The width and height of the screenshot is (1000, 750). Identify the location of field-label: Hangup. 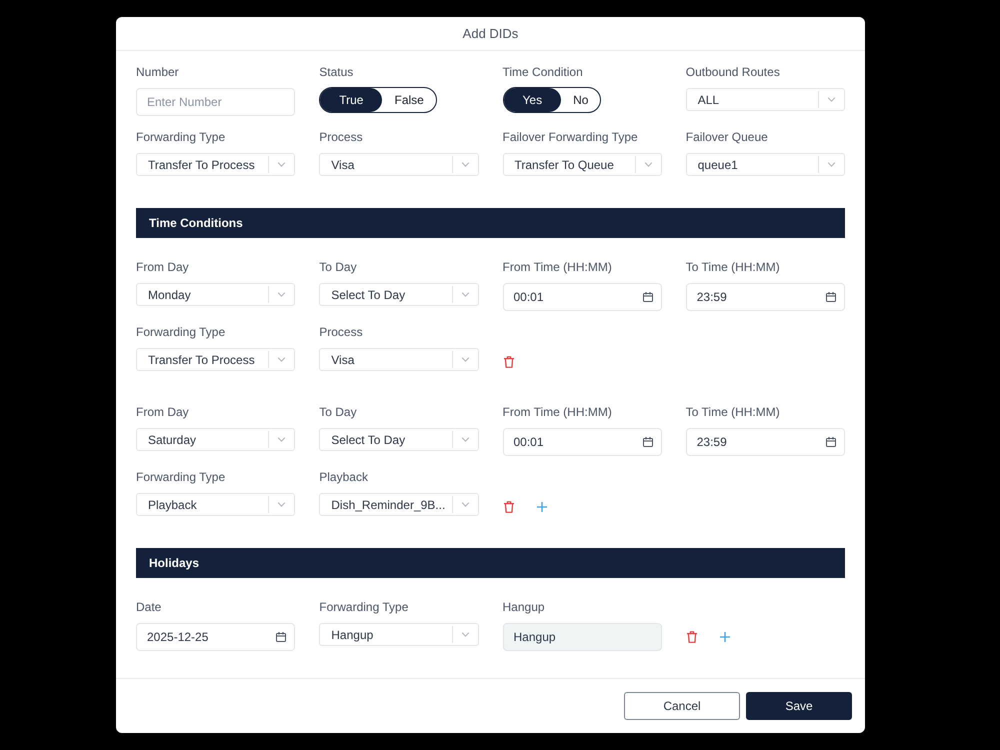
(524, 607).